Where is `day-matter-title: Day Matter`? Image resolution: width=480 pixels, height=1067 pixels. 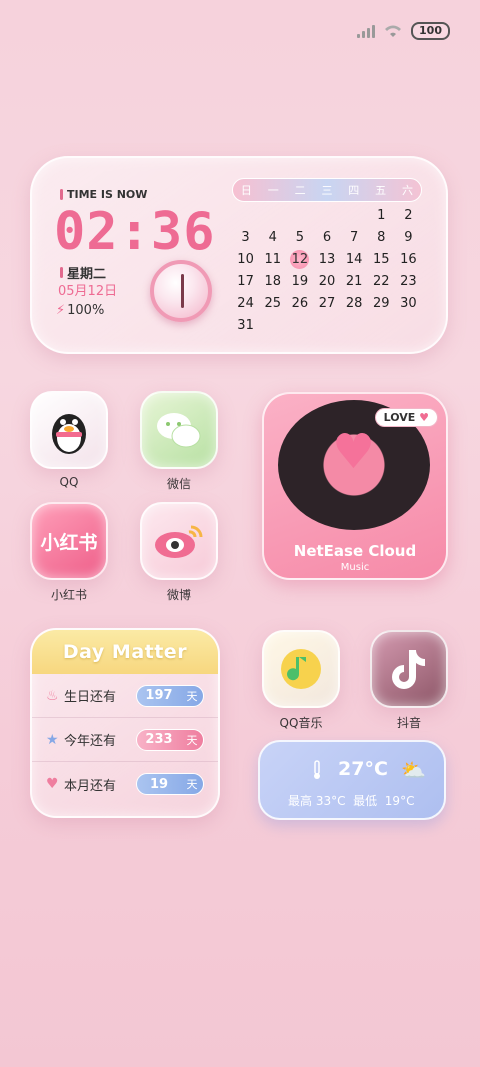 day-matter-title: Day Matter is located at coordinates (125, 652).